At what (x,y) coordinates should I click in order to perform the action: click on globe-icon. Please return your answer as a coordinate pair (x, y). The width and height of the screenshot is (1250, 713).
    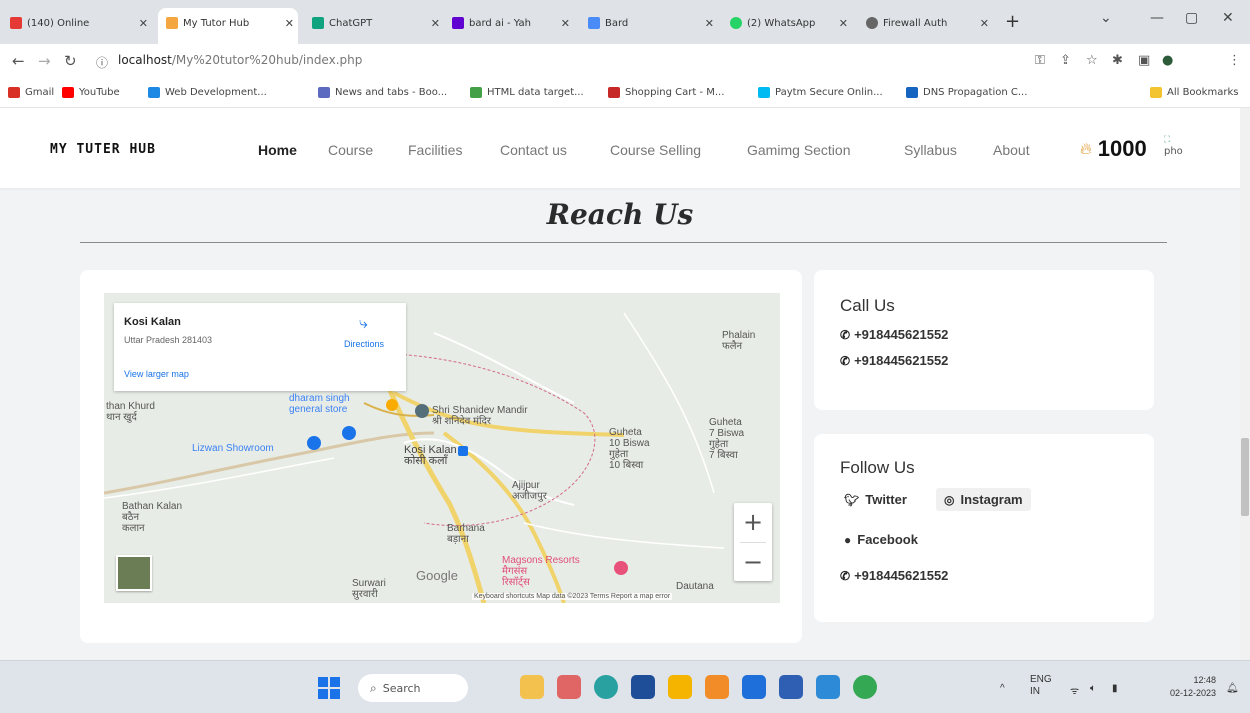
    Looking at the image, I should click on (872, 23).